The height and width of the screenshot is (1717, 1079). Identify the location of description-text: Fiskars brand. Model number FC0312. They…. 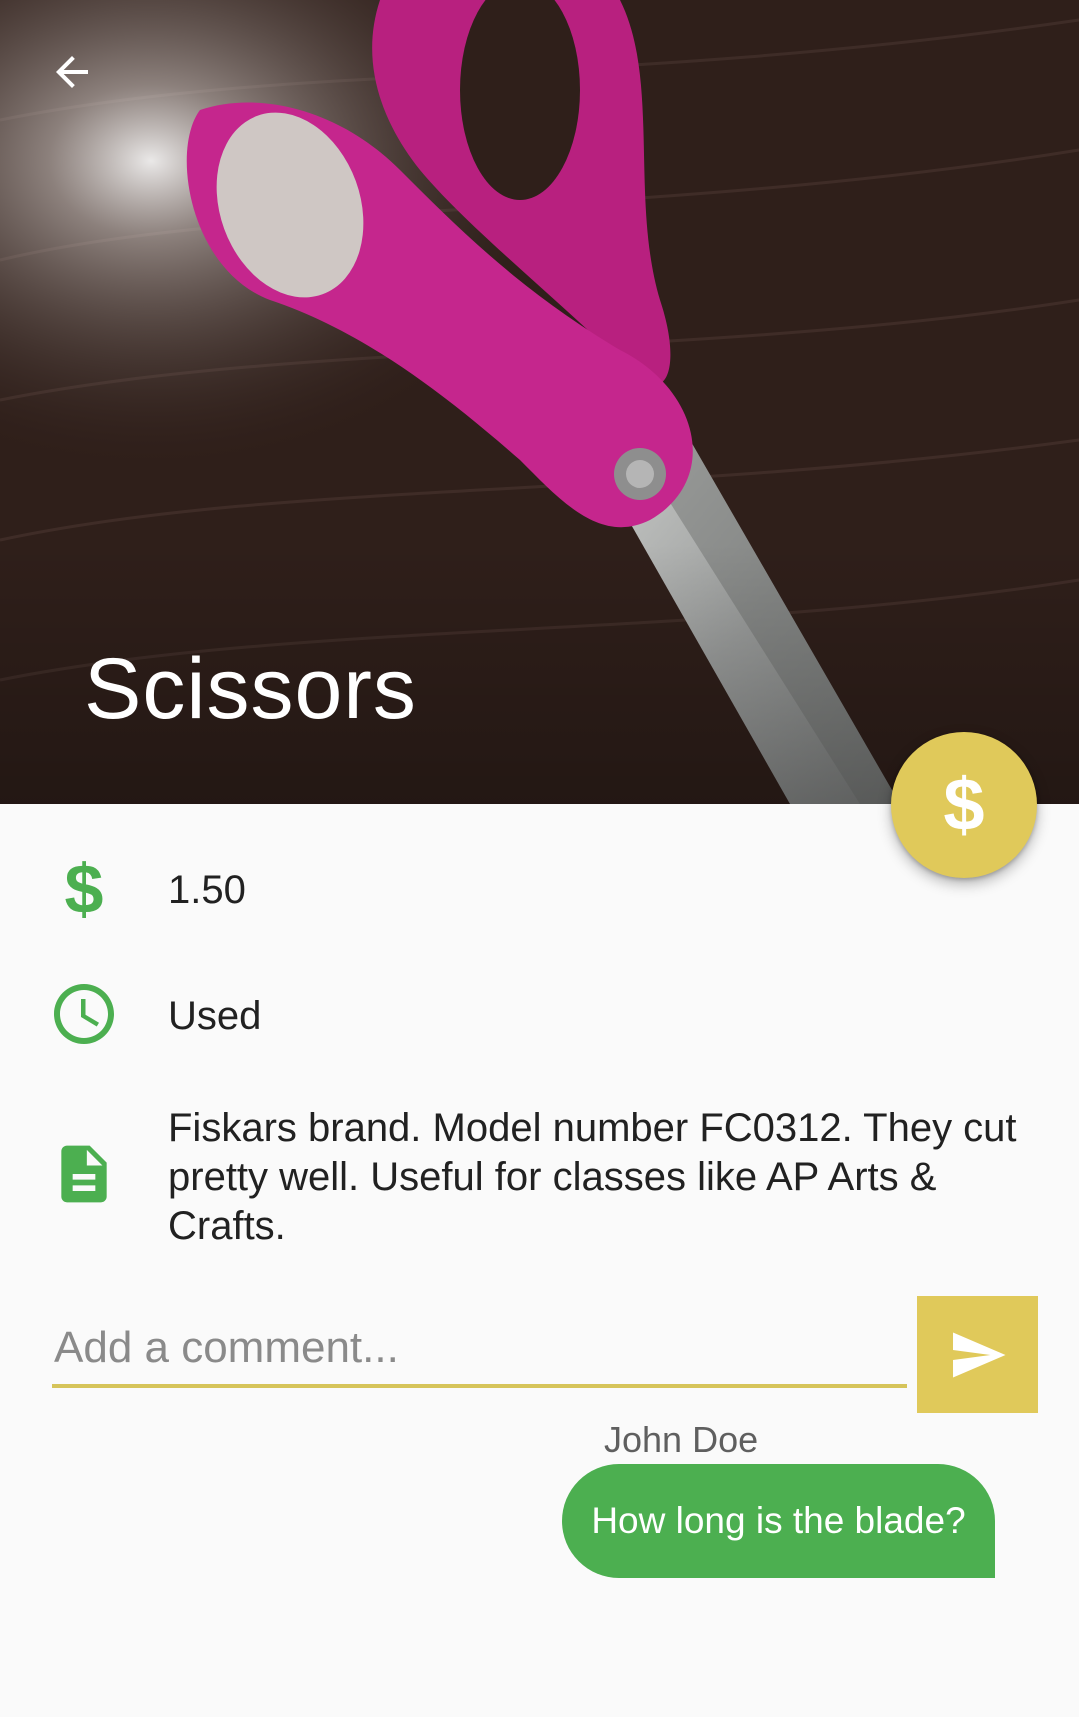
(592, 1177).